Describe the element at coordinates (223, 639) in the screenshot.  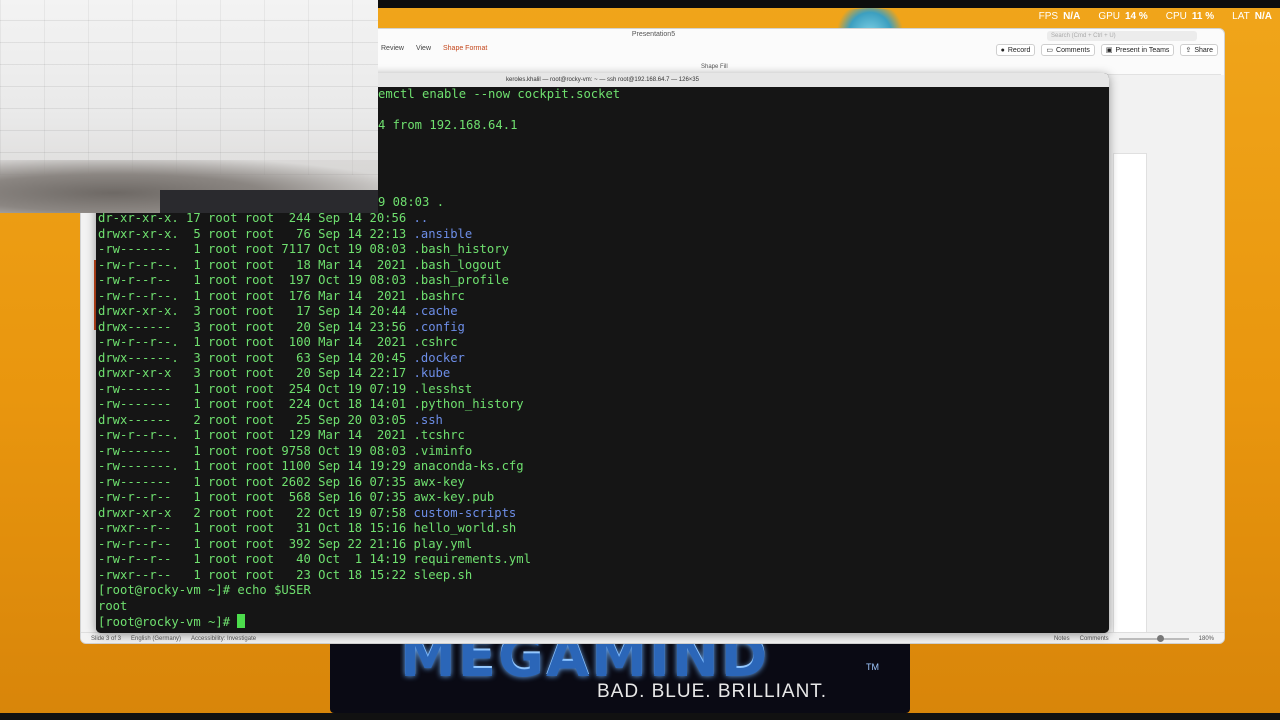
I see `accessibility-indicator: Accessibility: Investigate` at that location.